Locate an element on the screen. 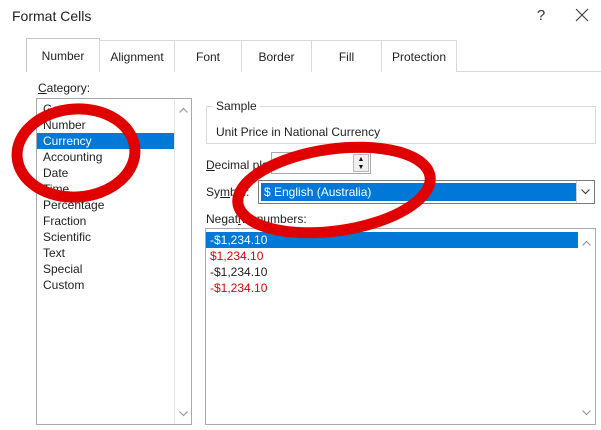 The height and width of the screenshot is (430, 601). tab-font: Font is located at coordinates (208, 56).